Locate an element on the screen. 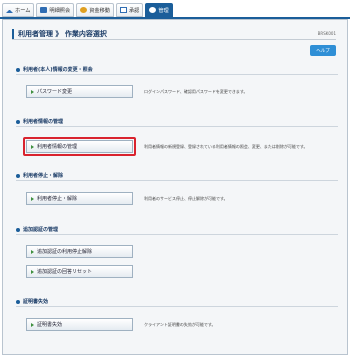  tab-home-label: ホーム is located at coordinates (23, 10).